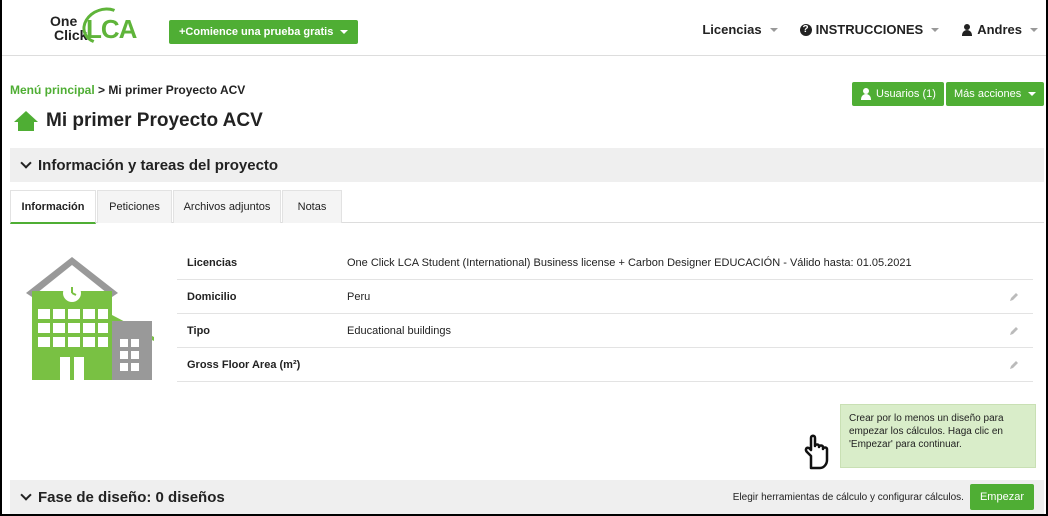  I want to click on licenses-menu: Licencias, so click(740, 29).